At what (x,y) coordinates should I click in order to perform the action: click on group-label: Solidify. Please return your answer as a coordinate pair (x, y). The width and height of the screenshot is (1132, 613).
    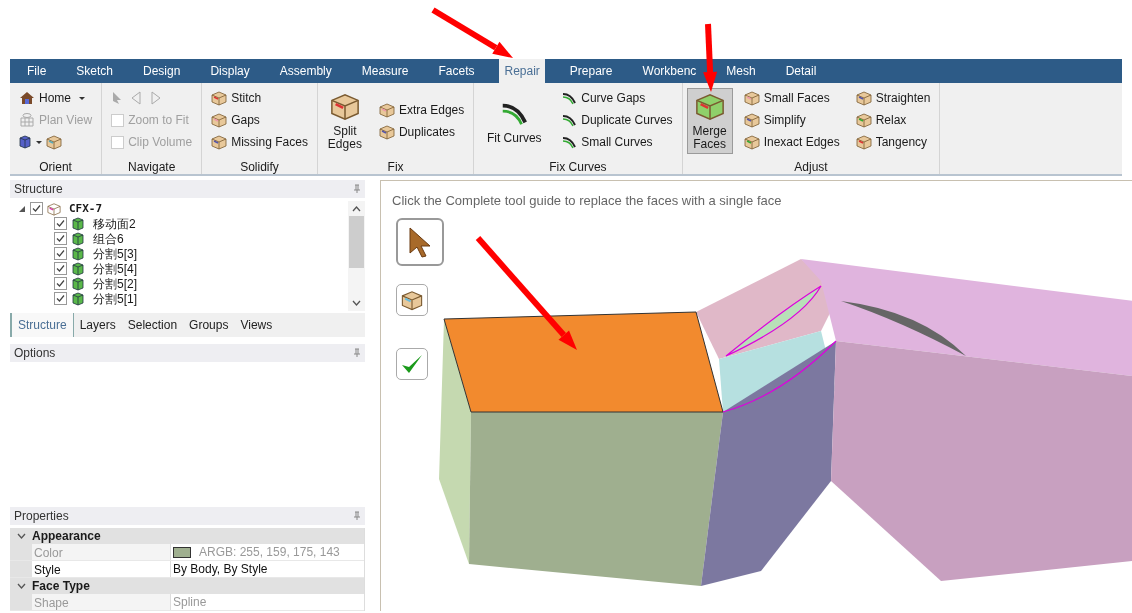
    Looking at the image, I should click on (259, 166).